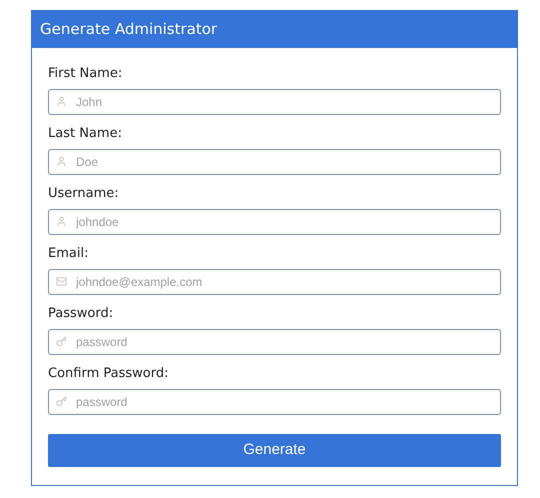  Describe the element at coordinates (69, 253) in the screenshot. I see `field-label: Email:` at that location.